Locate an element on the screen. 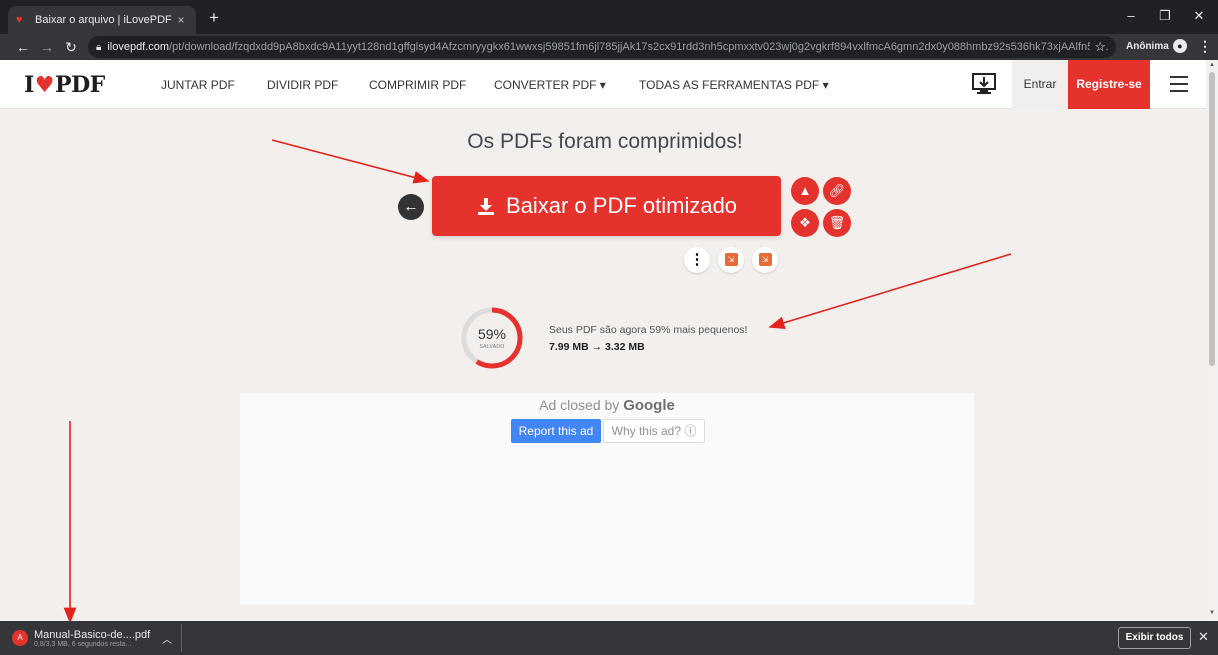  restore-window-button: ❐ is located at coordinates (1165, 16).